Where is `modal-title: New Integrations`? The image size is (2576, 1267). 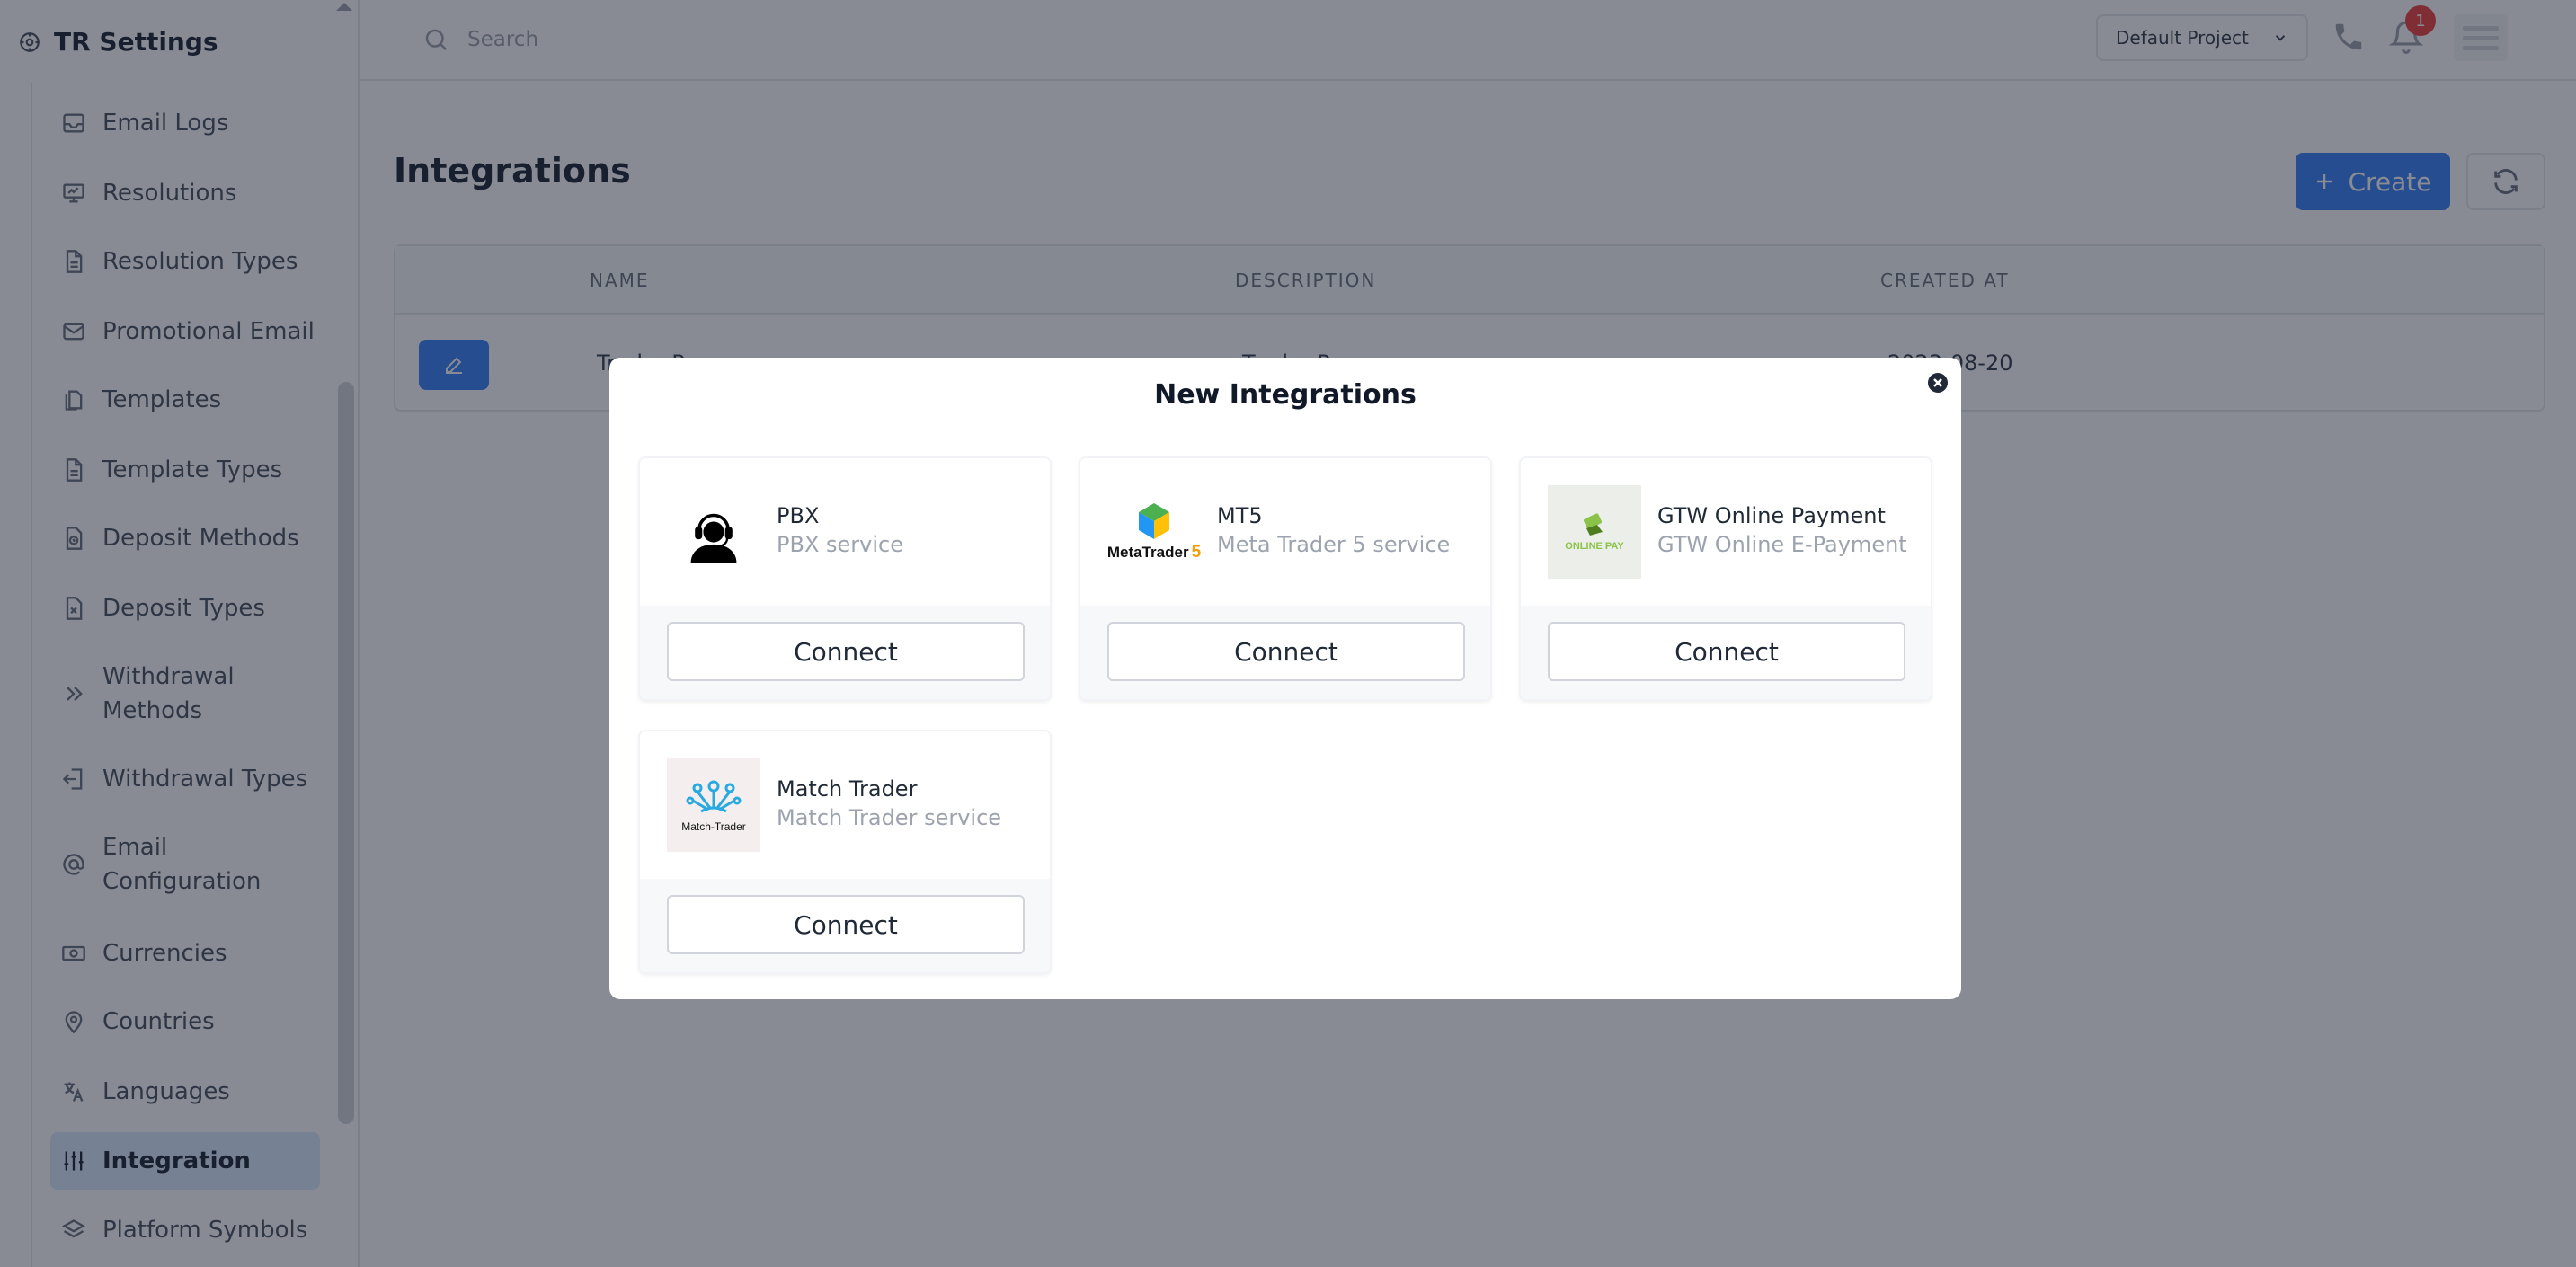 modal-title: New Integrations is located at coordinates (1285, 395).